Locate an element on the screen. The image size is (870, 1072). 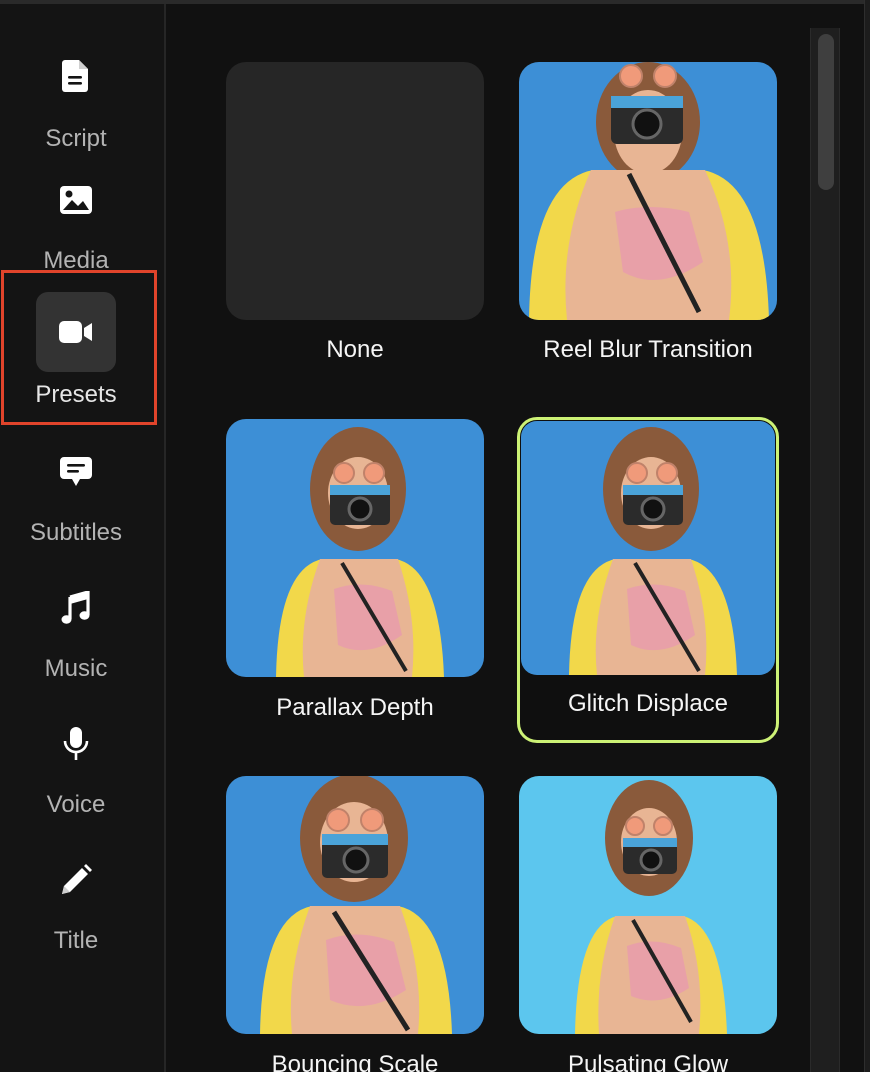
sidebar-item-media: Media is located at coordinates (76, 225).